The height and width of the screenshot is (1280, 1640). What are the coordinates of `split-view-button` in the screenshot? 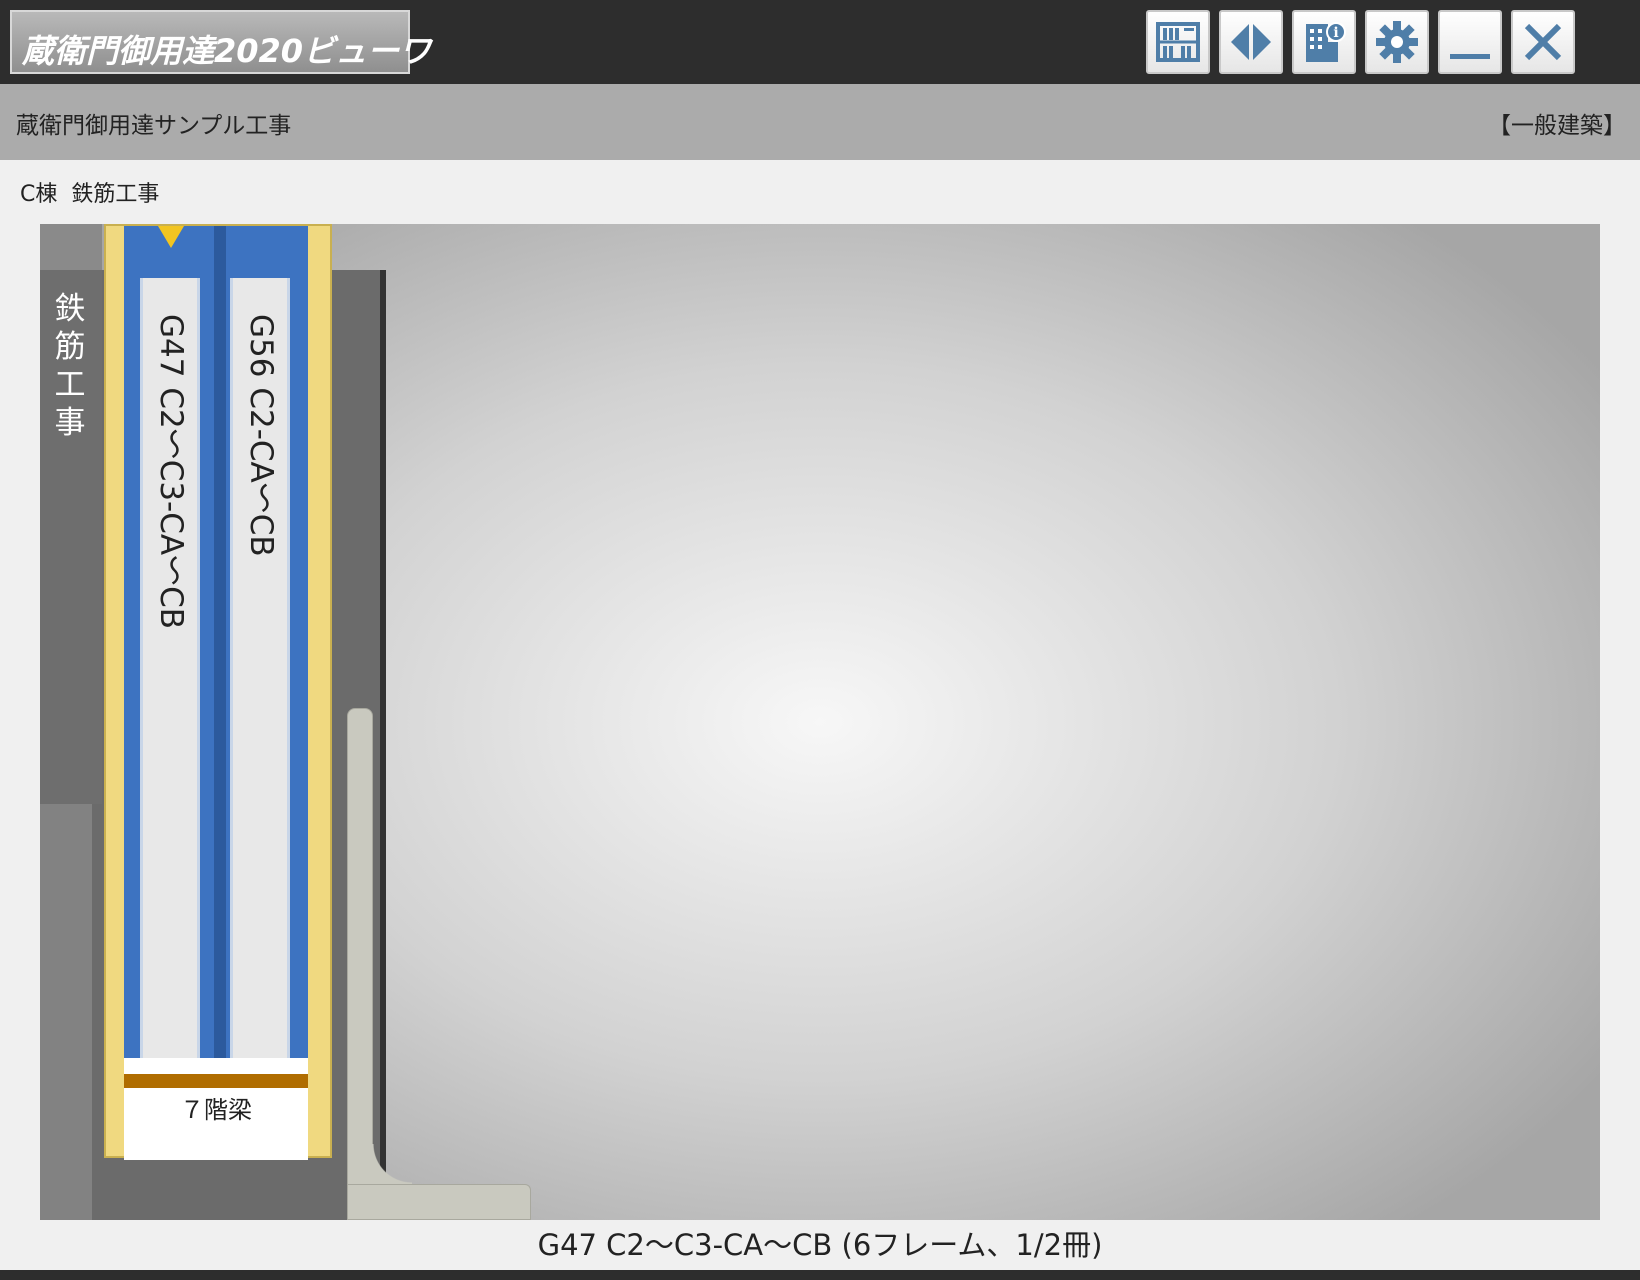 It's located at (1251, 42).